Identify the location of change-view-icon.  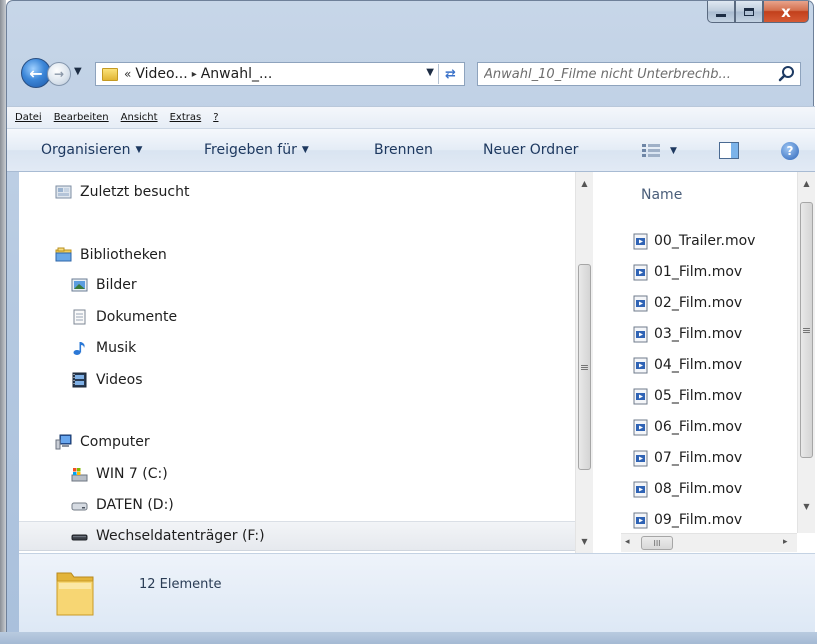
(651, 151).